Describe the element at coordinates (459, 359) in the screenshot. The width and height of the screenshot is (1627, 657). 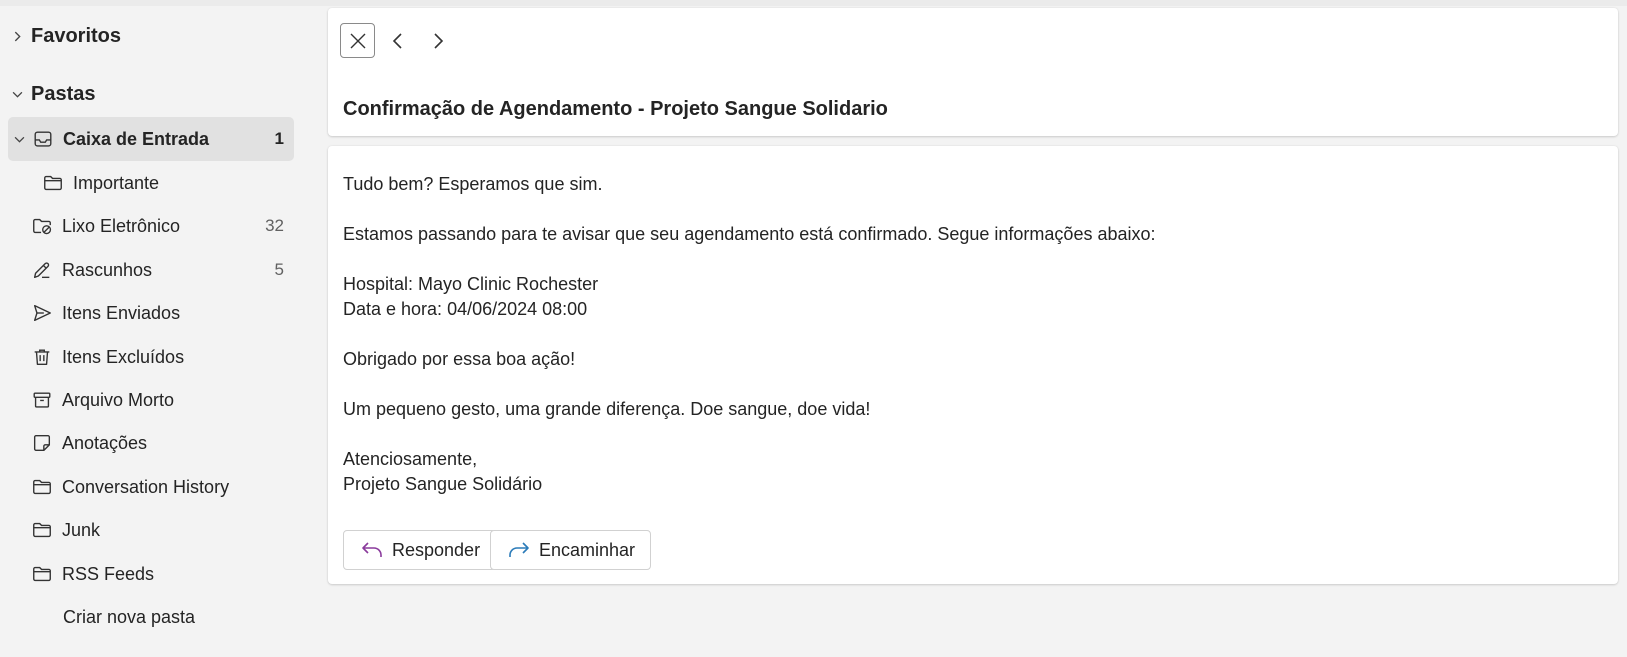
I see `body-thanks: Obrigado por essa boa ação!` at that location.